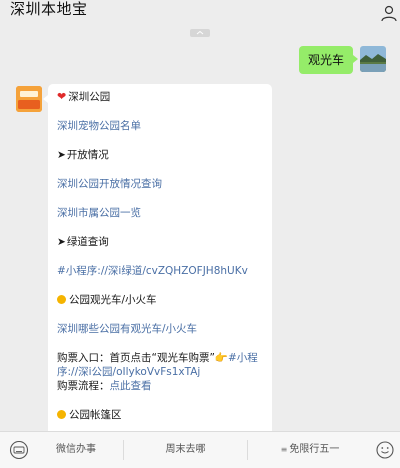 This screenshot has width=400, height=468. Describe the element at coordinates (200, 33) in the screenshot. I see `collapse-icon` at that location.